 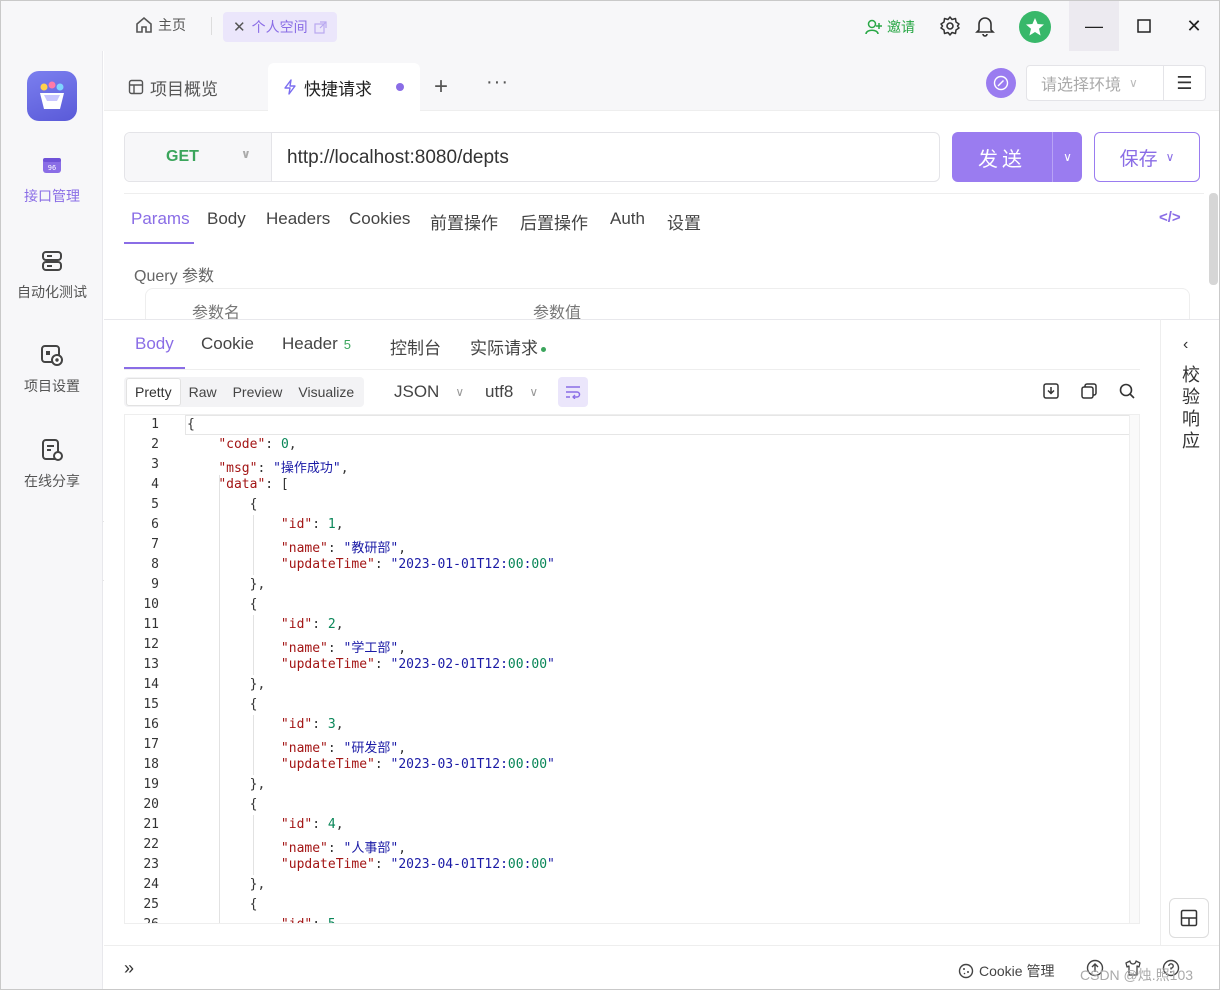 I want to click on method-select: GET ∨, so click(x=198, y=157).